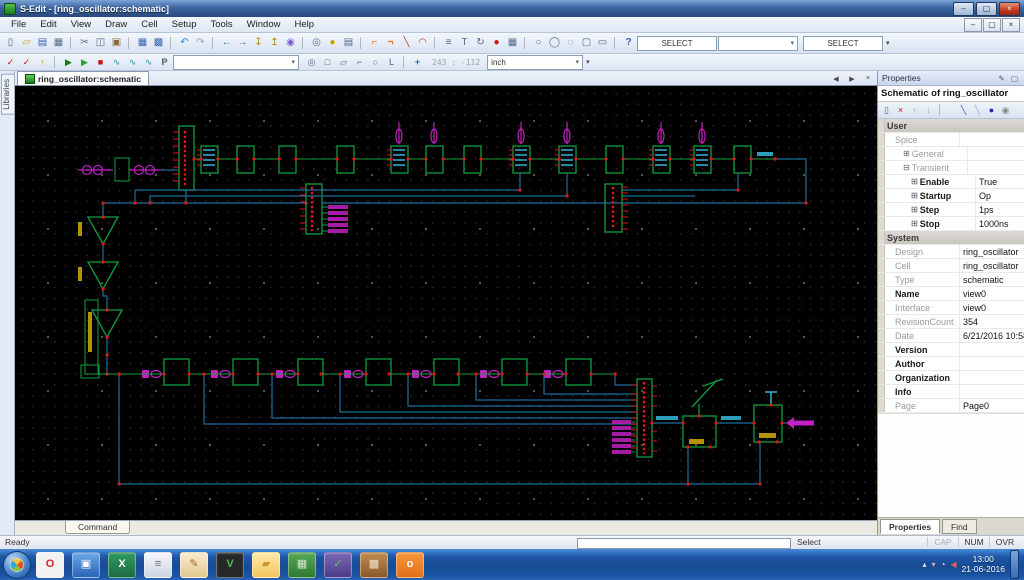 This screenshot has width=1024, height=580. I want to click on circle-draw-icon: ○, so click(375, 62).